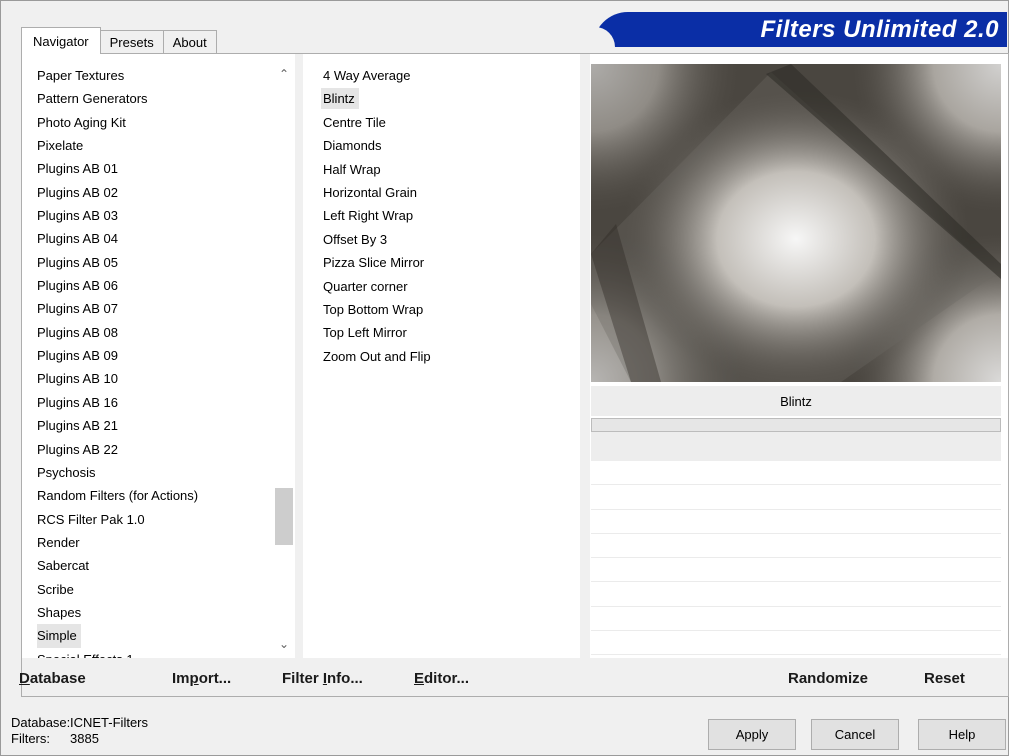  Describe the element at coordinates (796, 401) in the screenshot. I see `preview-filter-name: Blintz` at that location.